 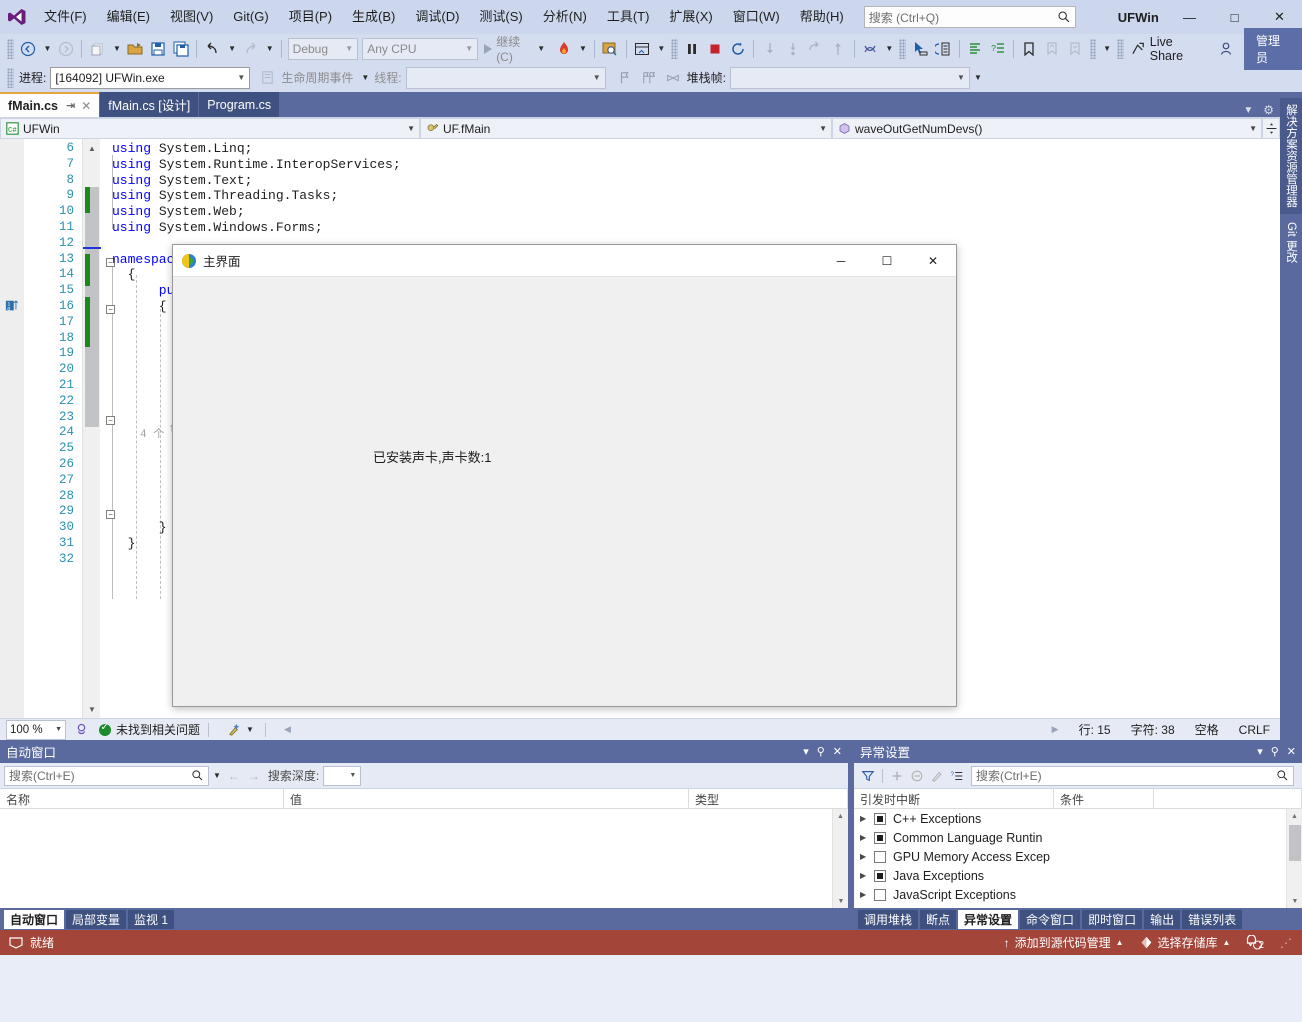 What do you see at coordinates (65, 49) in the screenshot?
I see `navigate-forward-icon` at bounding box center [65, 49].